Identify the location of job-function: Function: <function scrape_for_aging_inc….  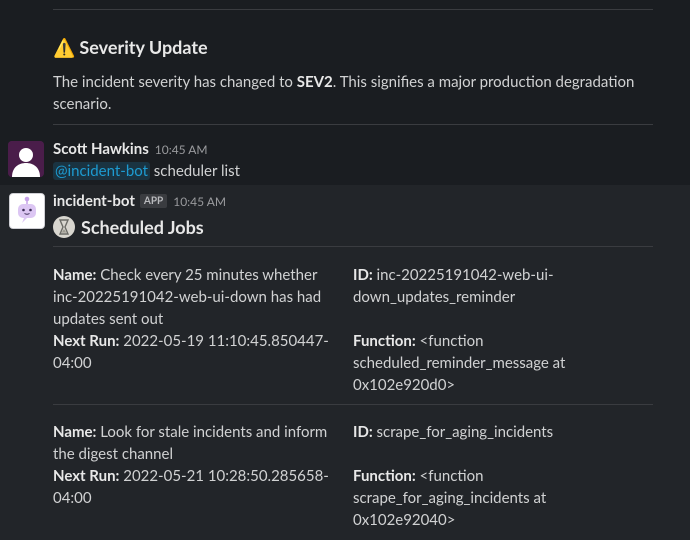
(450, 498).